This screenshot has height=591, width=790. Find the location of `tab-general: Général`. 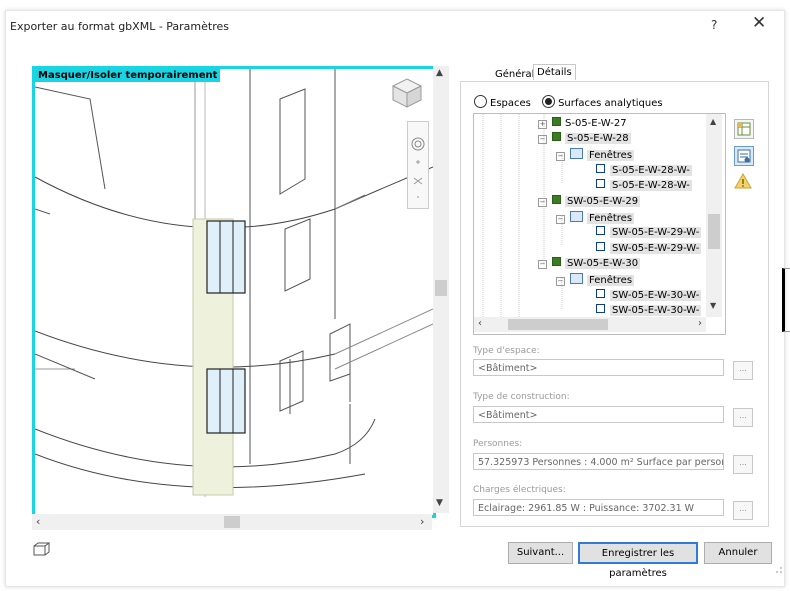

tab-general: Général is located at coordinates (514, 74).